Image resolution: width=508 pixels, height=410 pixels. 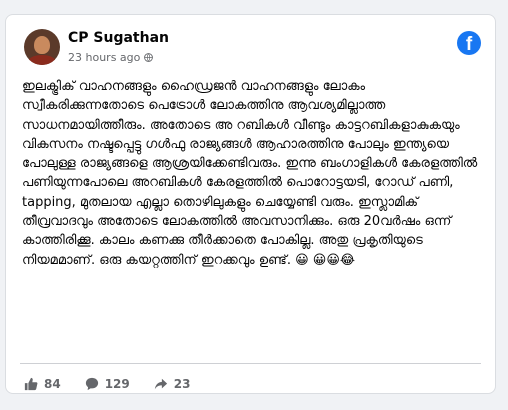 I want to click on shares-count: 23, so click(x=182, y=384).